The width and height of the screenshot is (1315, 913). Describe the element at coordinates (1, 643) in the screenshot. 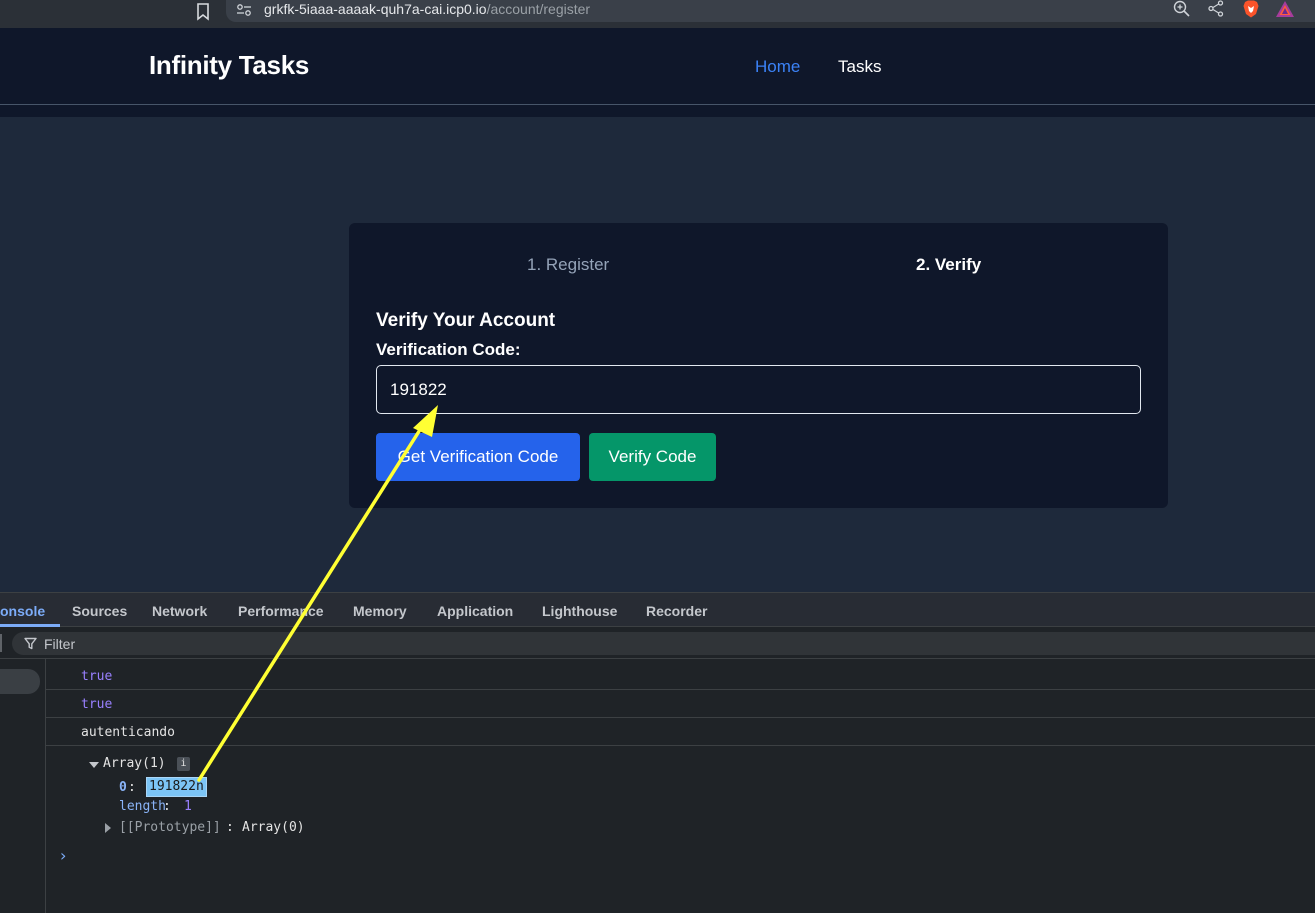

I see `toolbar-divider` at that location.